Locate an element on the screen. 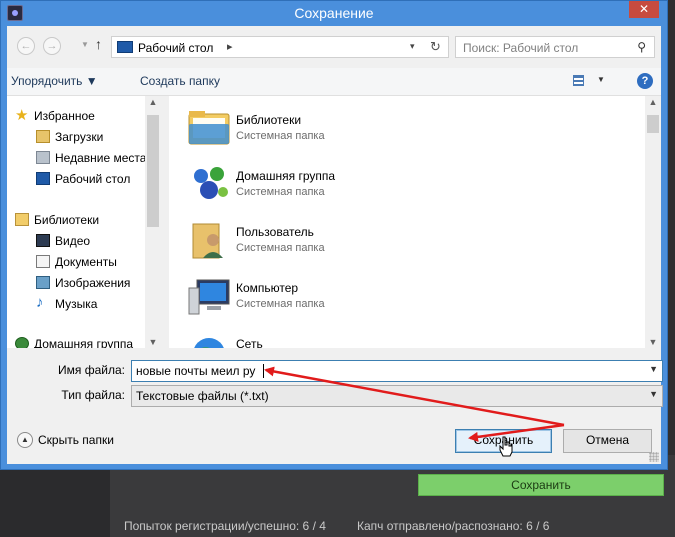  network-icon is located at coordinates (209, 343).